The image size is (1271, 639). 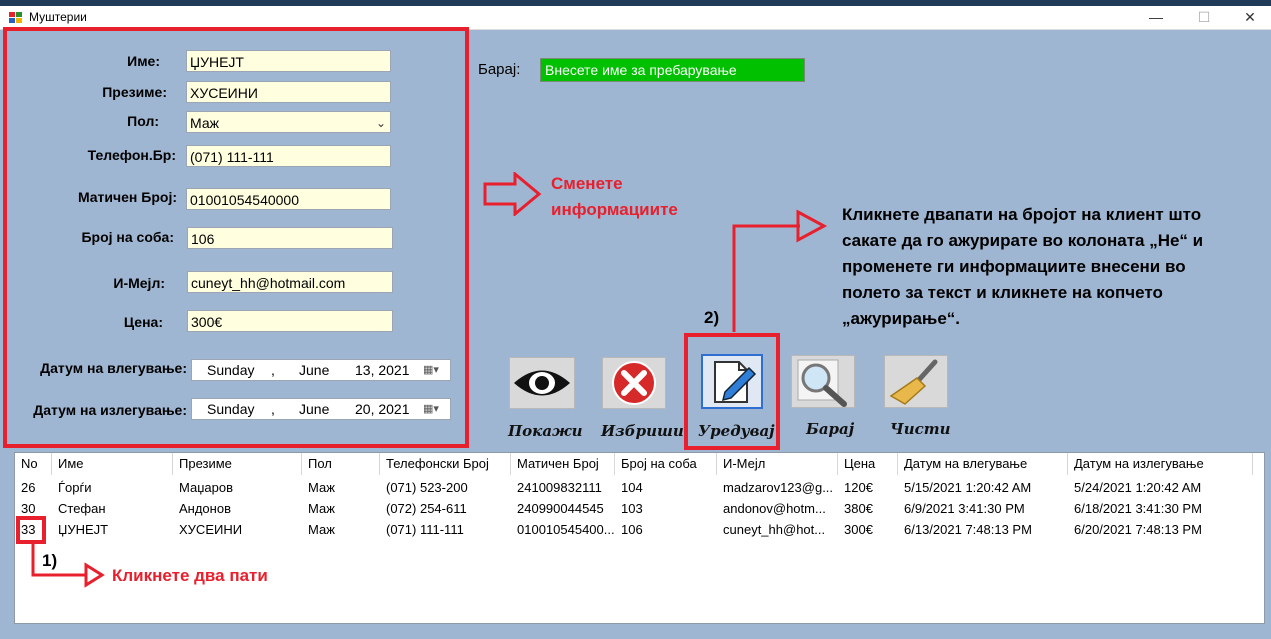 What do you see at coordinates (666, 530) in the screenshot?
I see `table-cell: 106` at bounding box center [666, 530].